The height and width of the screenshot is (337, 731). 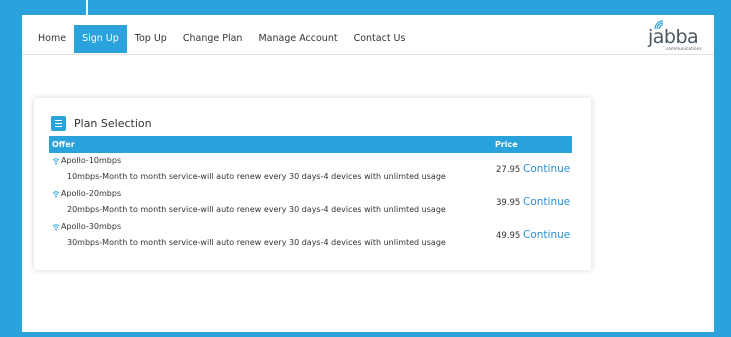 I want to click on plan-name: Apollo-20mbps, so click(x=86, y=193).